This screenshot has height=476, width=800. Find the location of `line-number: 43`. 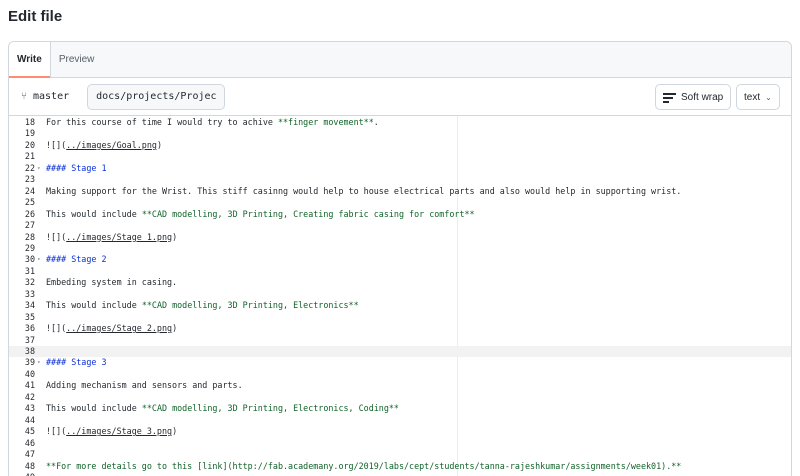

line-number: 43 is located at coordinates (29, 408).